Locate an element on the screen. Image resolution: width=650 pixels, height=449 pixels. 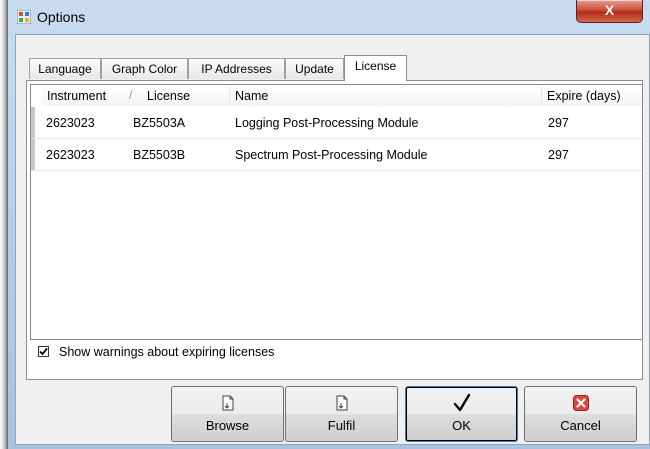
ok-label: OK is located at coordinates (461, 425).